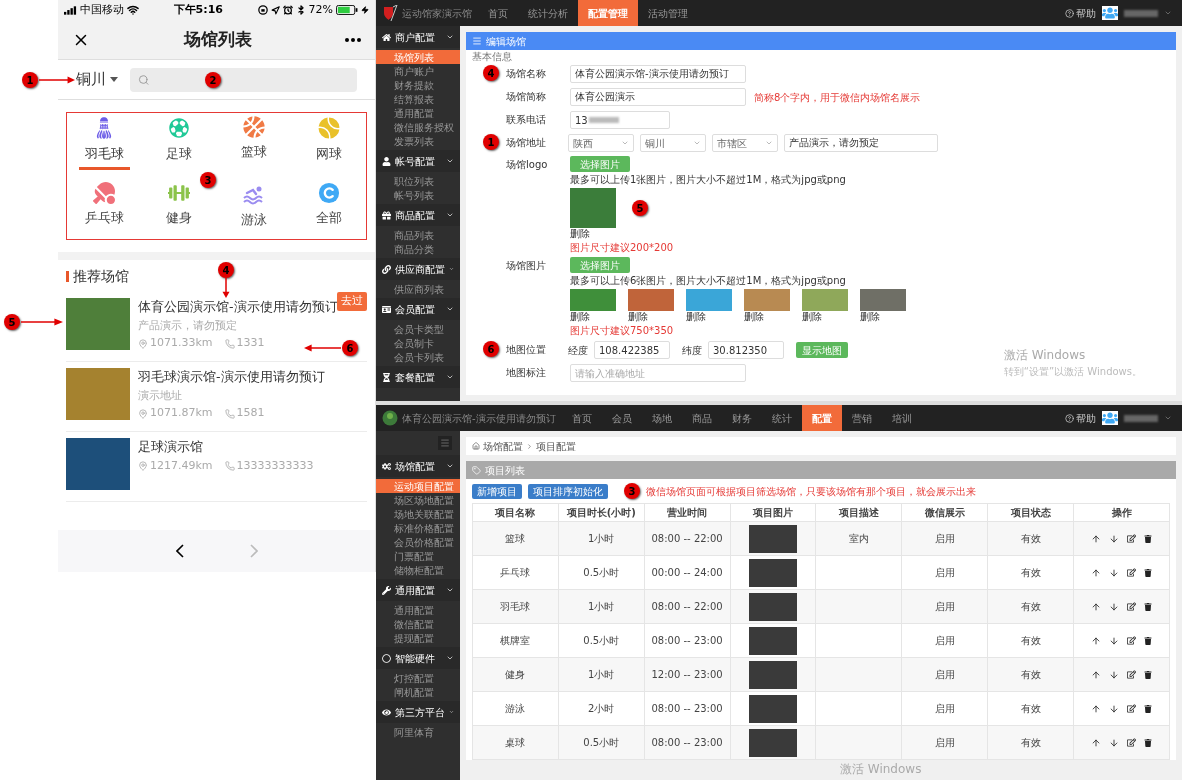 This screenshot has width=1182, height=780. I want to click on search-field, so click(243, 79).